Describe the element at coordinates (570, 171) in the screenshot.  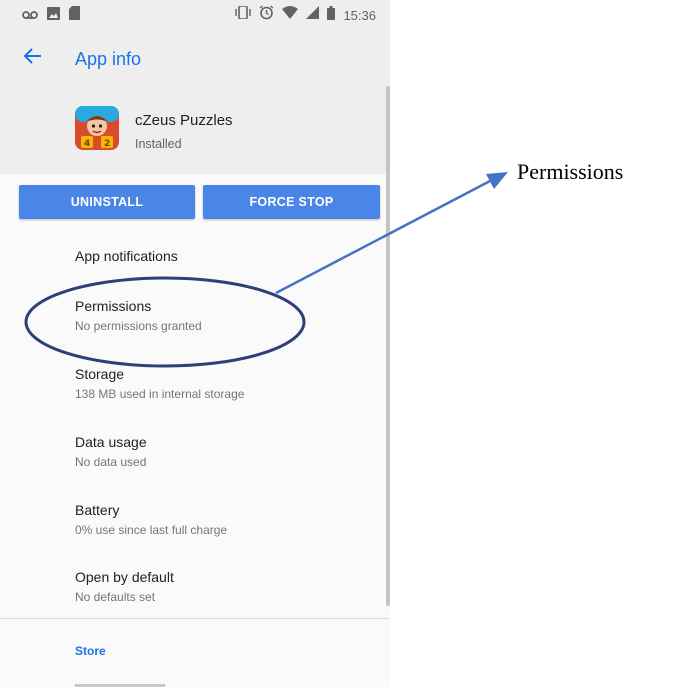
I see `callout-label: Permissions` at that location.